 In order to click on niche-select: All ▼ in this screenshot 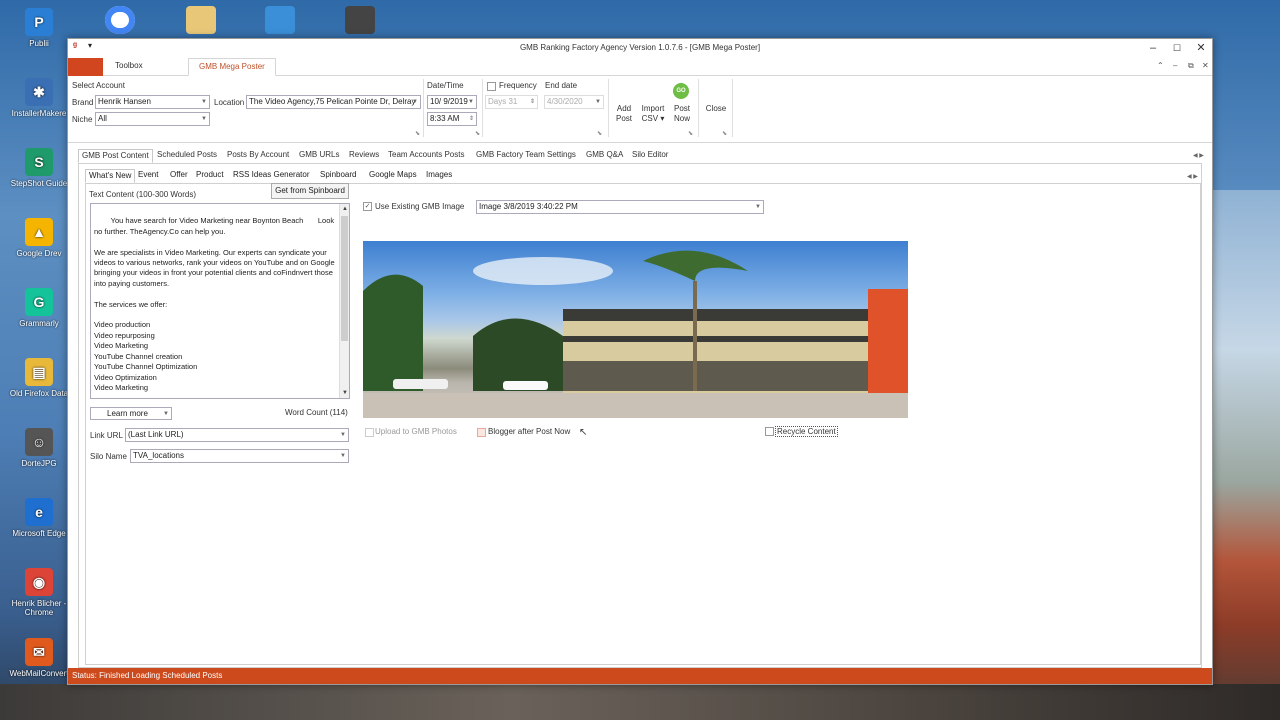, I will do `click(152, 119)`.